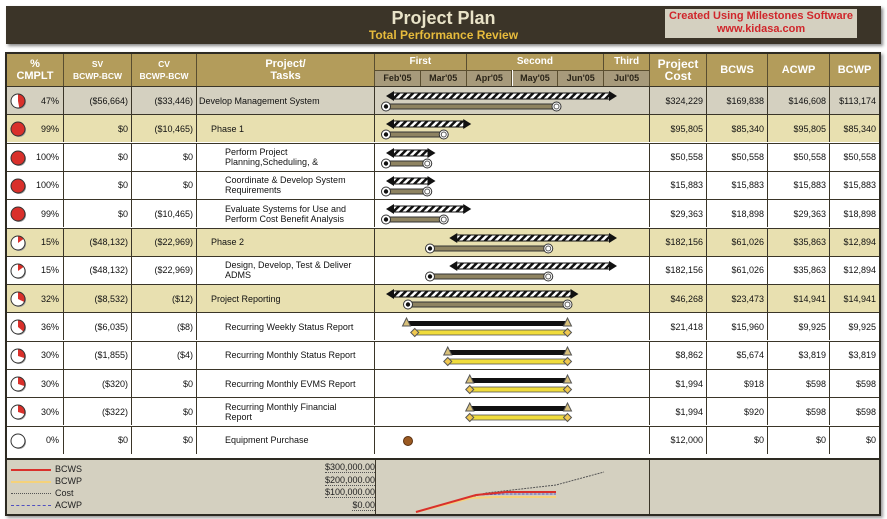 This screenshot has height=519, width=887. Describe the element at coordinates (68, 481) in the screenshot. I see `legend-label: BCWP` at that location.